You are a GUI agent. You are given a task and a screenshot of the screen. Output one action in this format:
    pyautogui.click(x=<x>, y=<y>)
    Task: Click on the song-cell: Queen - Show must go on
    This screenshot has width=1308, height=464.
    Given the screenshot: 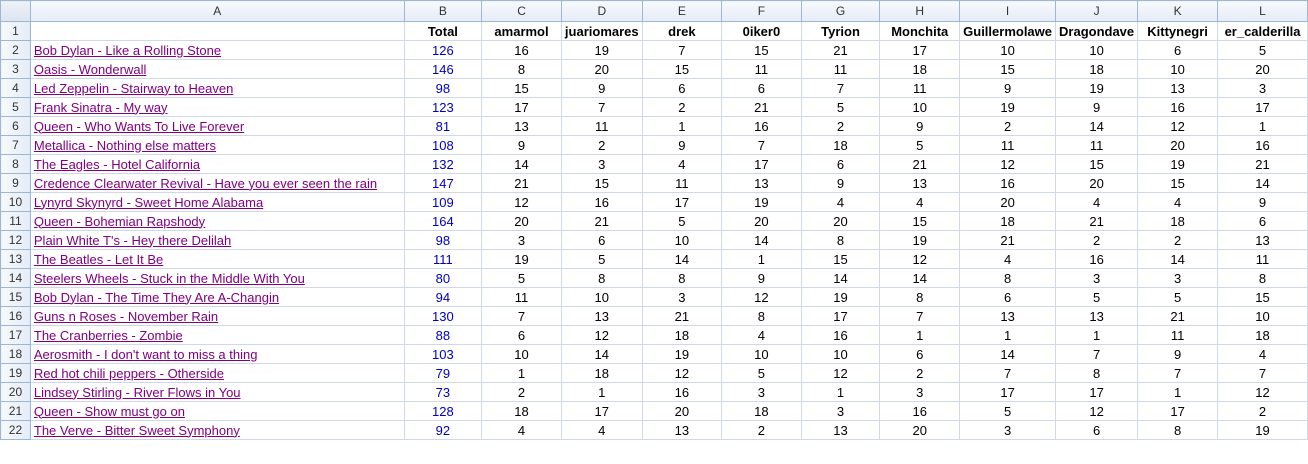 What is the action you would take?
    pyautogui.click(x=217, y=411)
    